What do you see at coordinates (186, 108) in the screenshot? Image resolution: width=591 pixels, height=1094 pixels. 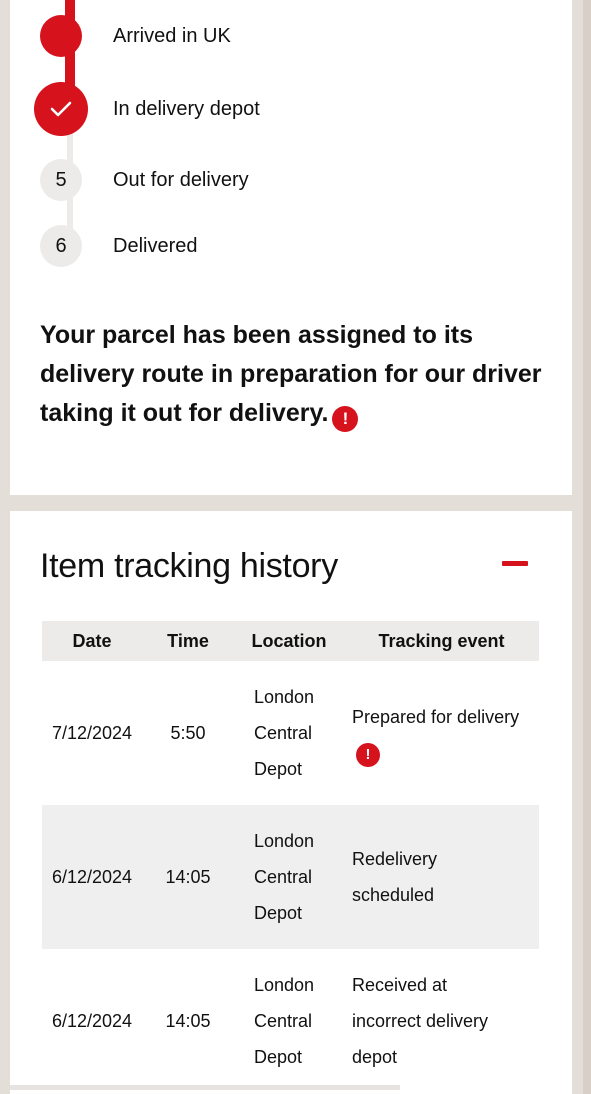 I see `step-label: In delivery depot` at bounding box center [186, 108].